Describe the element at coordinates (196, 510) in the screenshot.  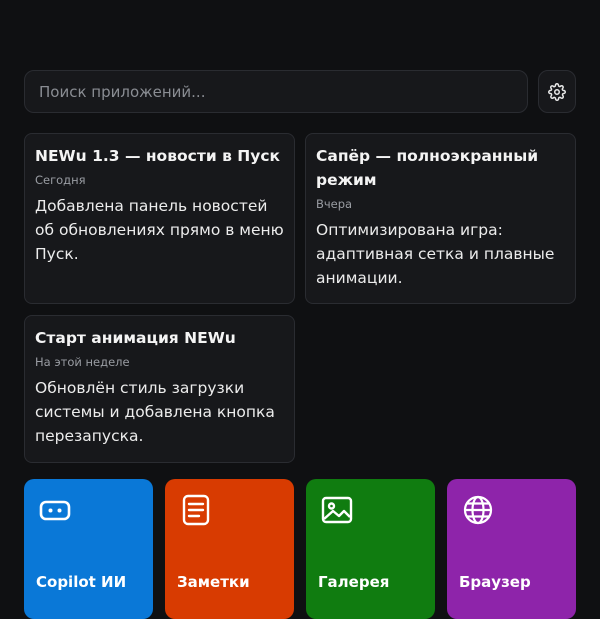
I see `notes-icon` at that location.